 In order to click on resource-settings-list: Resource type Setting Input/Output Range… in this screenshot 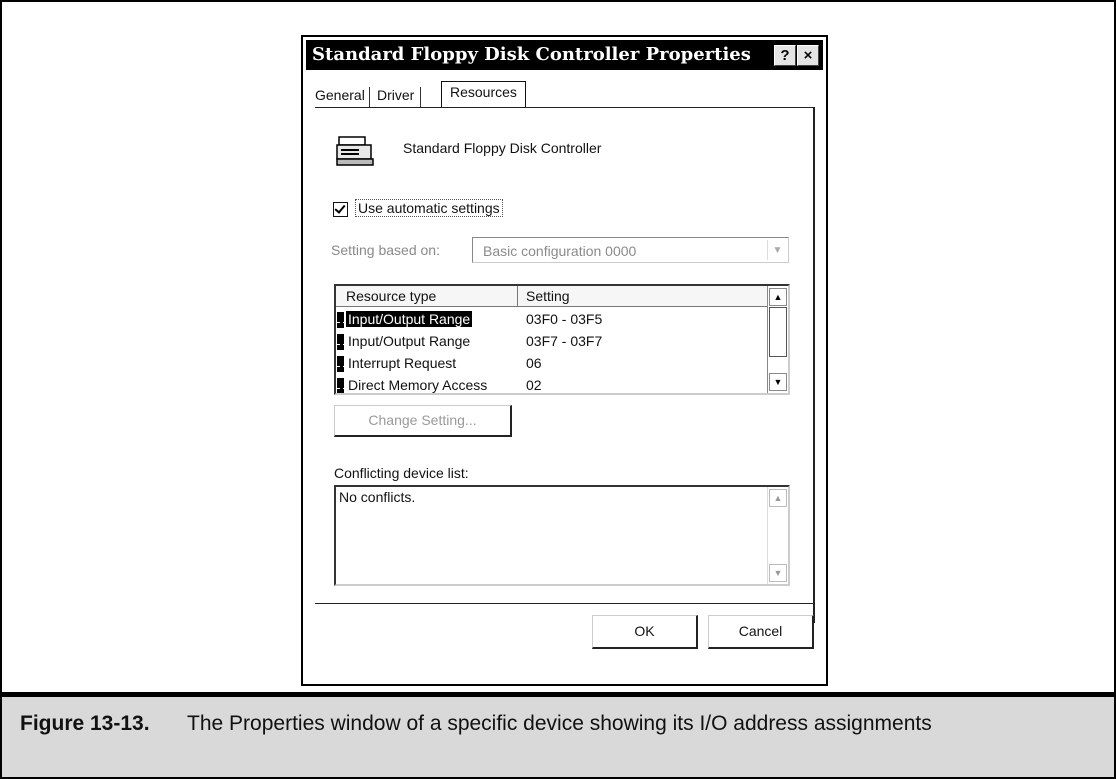, I will do `click(562, 339)`.